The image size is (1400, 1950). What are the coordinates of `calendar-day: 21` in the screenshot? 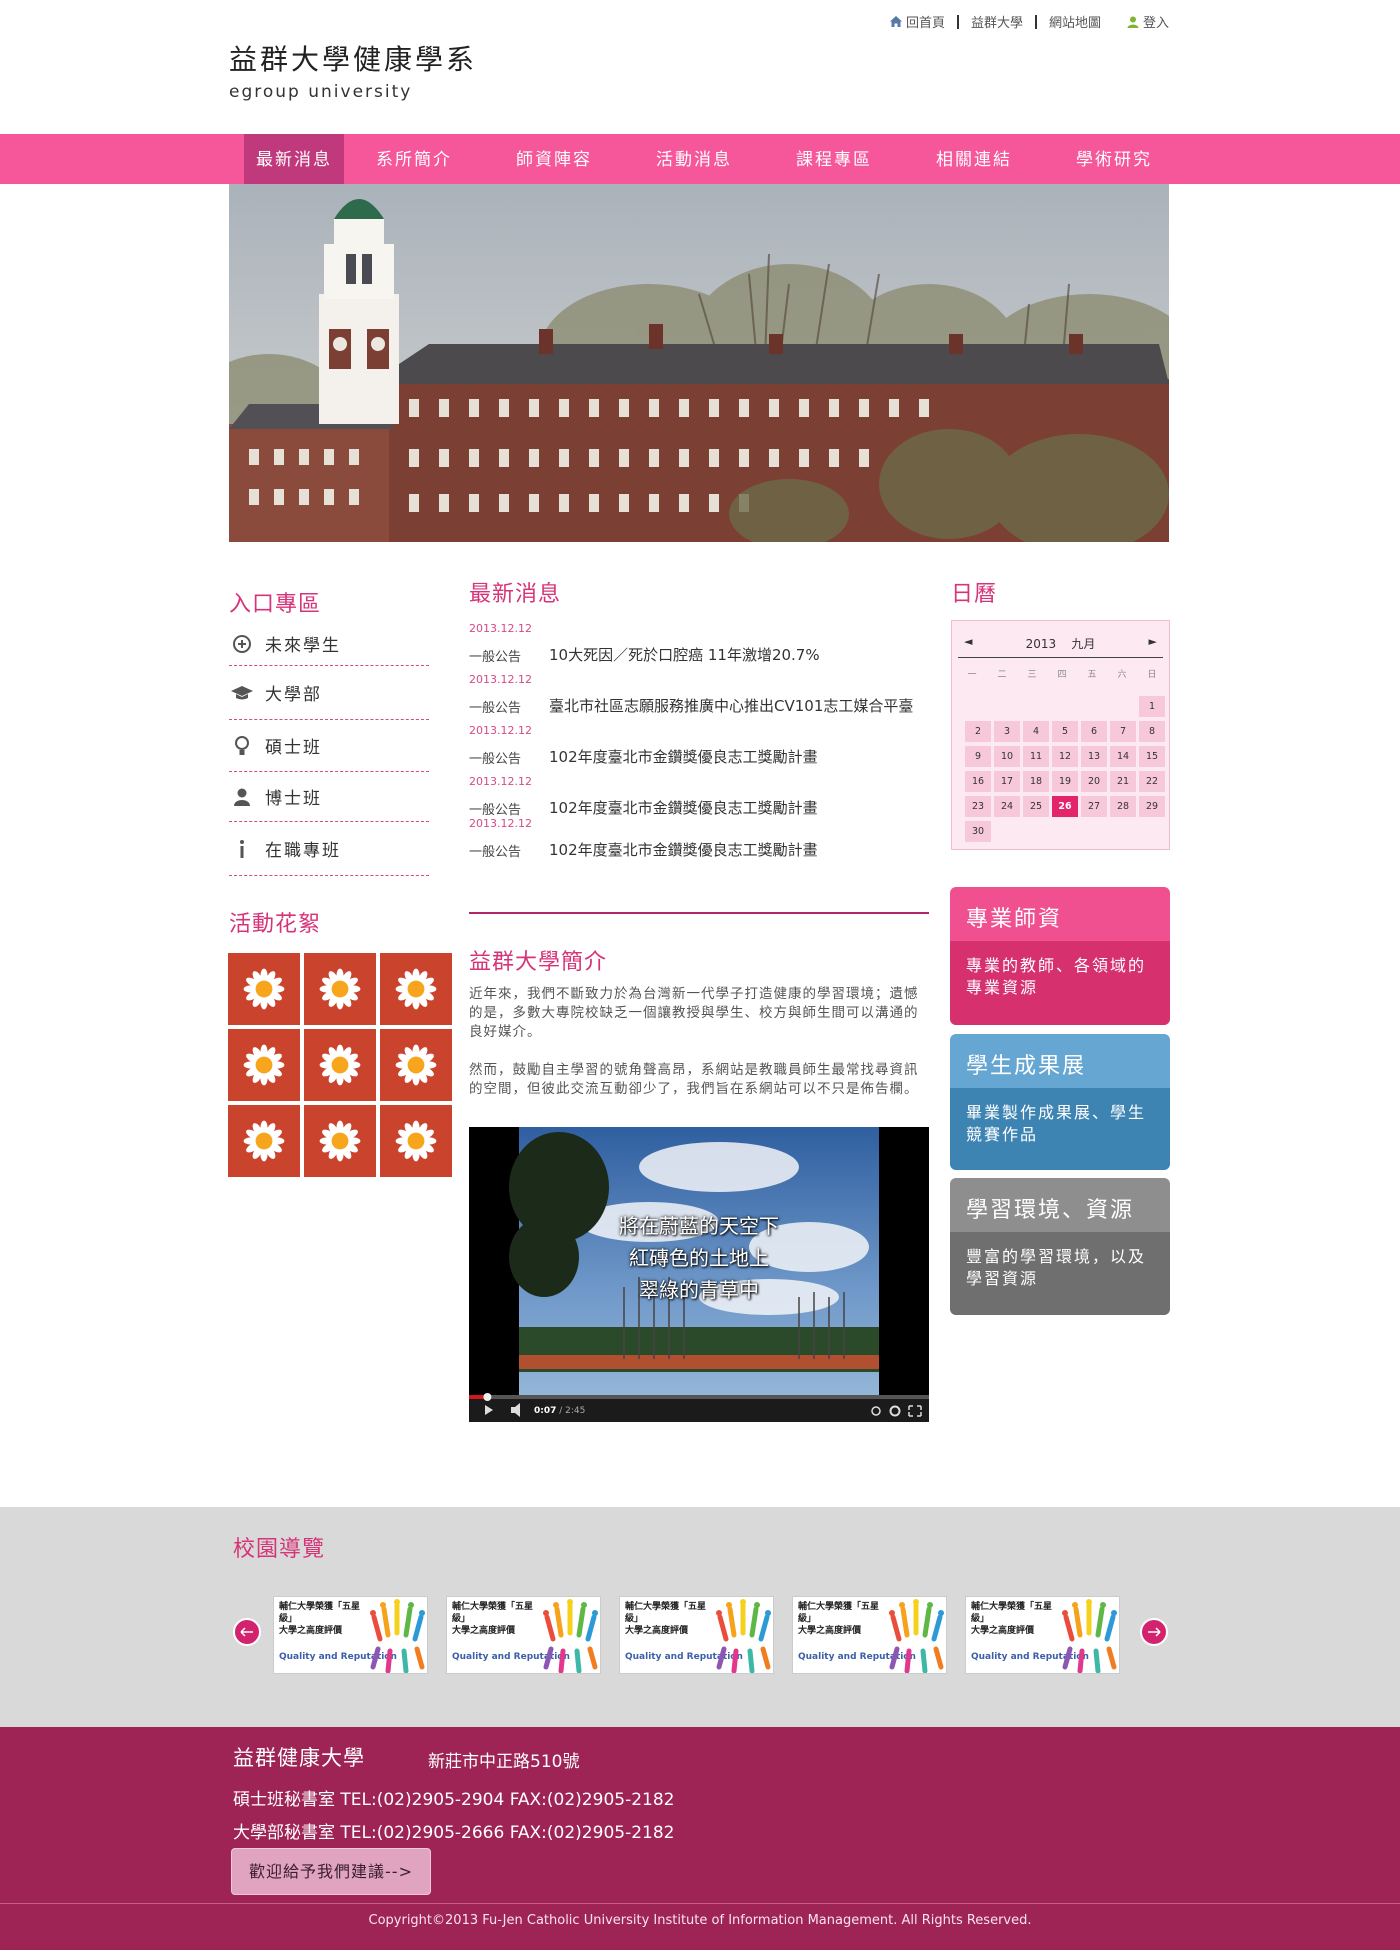 It's located at (1123, 781).